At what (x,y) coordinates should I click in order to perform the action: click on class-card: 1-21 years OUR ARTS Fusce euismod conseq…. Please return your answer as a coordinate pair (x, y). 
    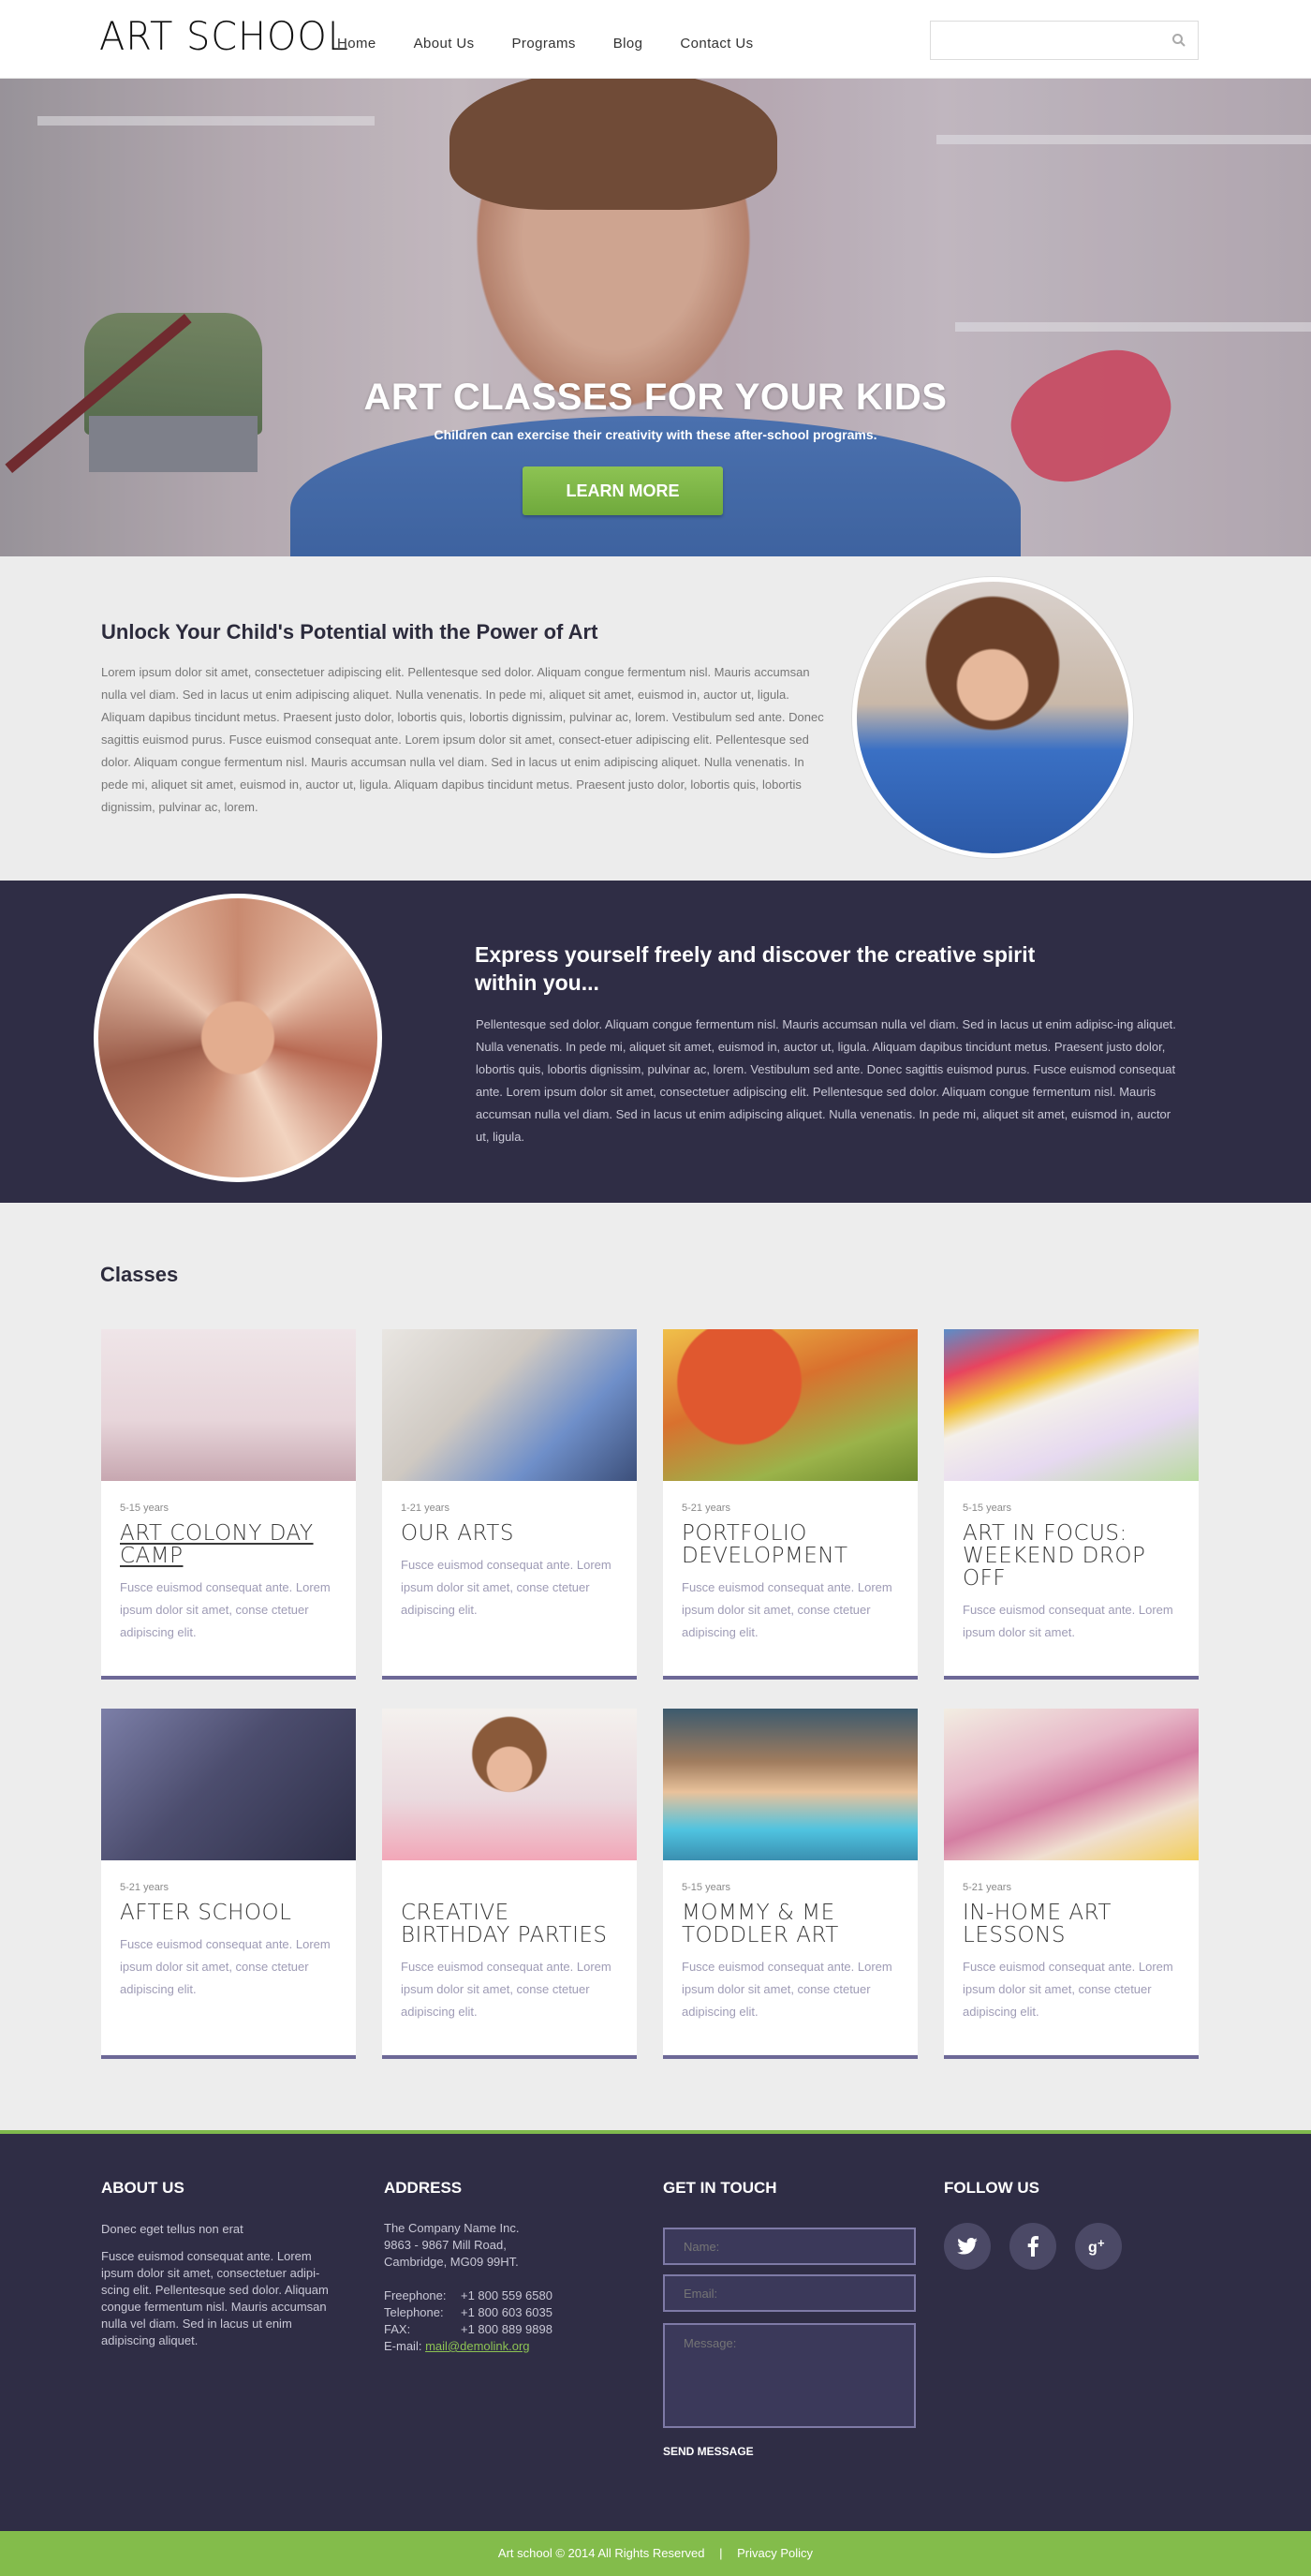
    Looking at the image, I should click on (509, 1505).